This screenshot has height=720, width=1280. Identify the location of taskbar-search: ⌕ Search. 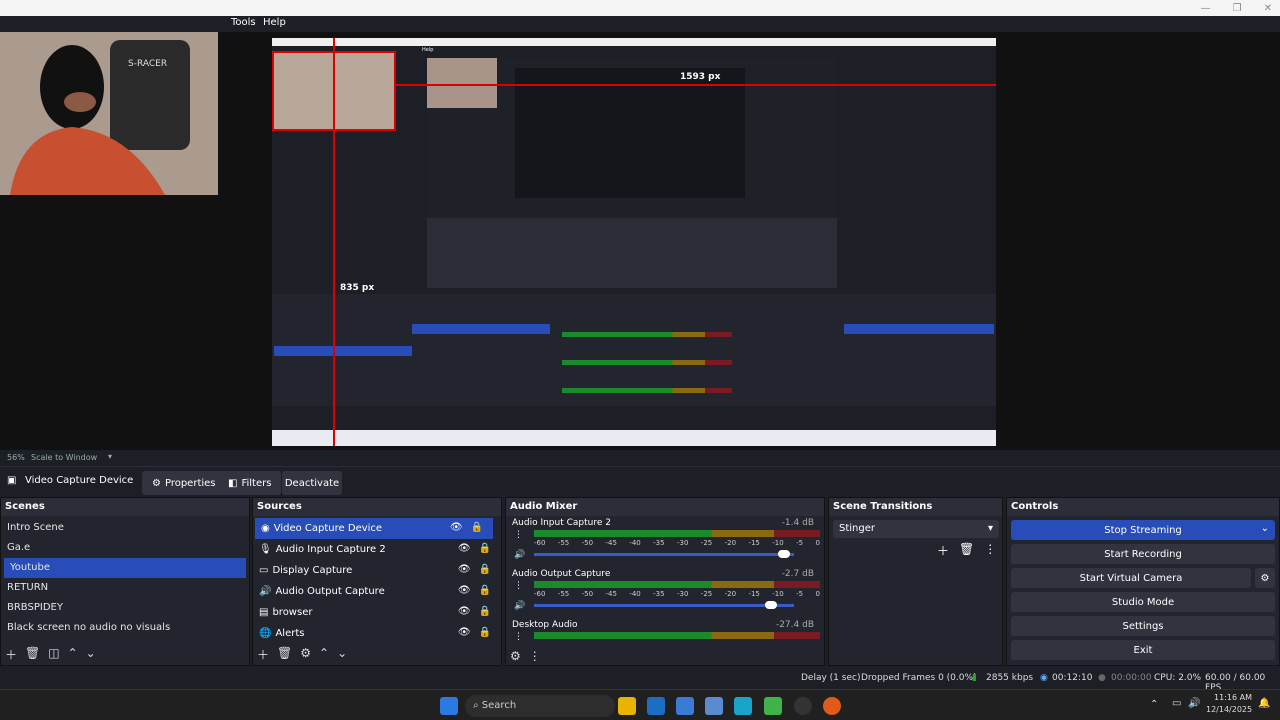
(540, 706).